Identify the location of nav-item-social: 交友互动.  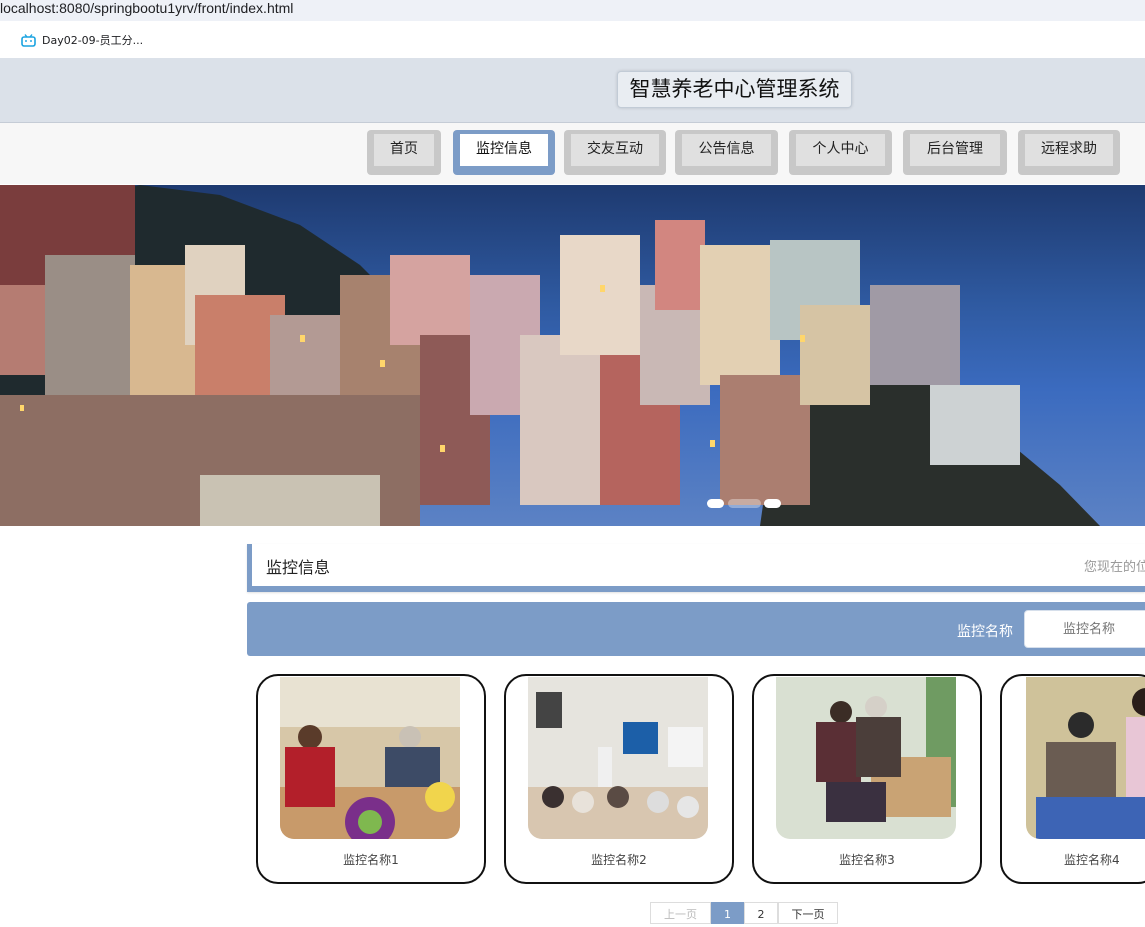
(615, 152).